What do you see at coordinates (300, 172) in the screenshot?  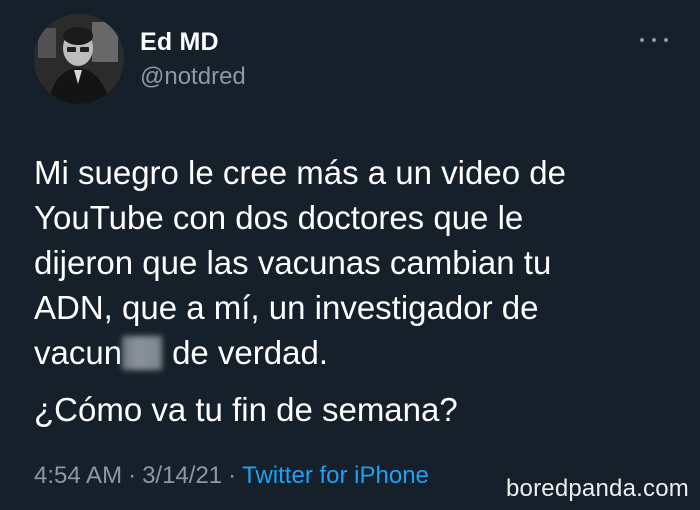 I see `tweet-line: Mi suegro le cree más a un video de` at bounding box center [300, 172].